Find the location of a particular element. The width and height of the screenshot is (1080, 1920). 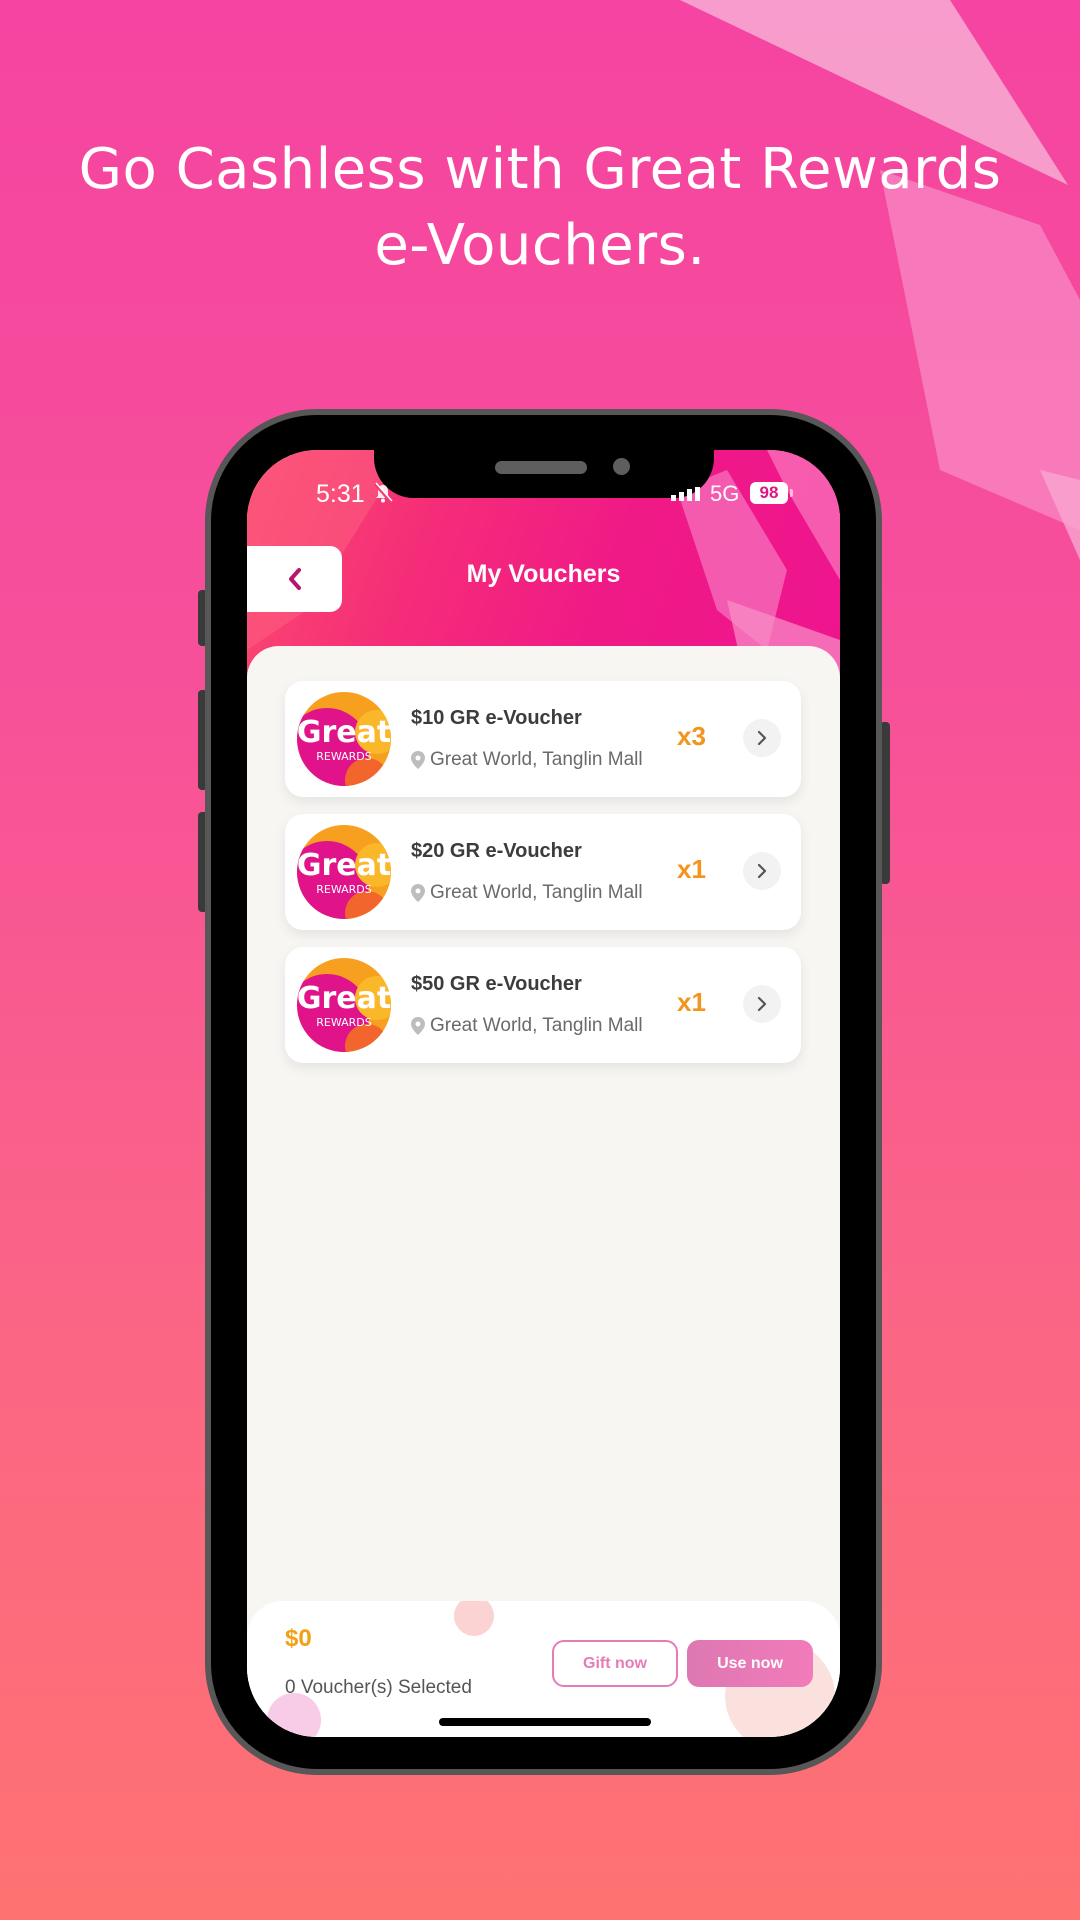

network-type: 5G is located at coordinates (725, 493).